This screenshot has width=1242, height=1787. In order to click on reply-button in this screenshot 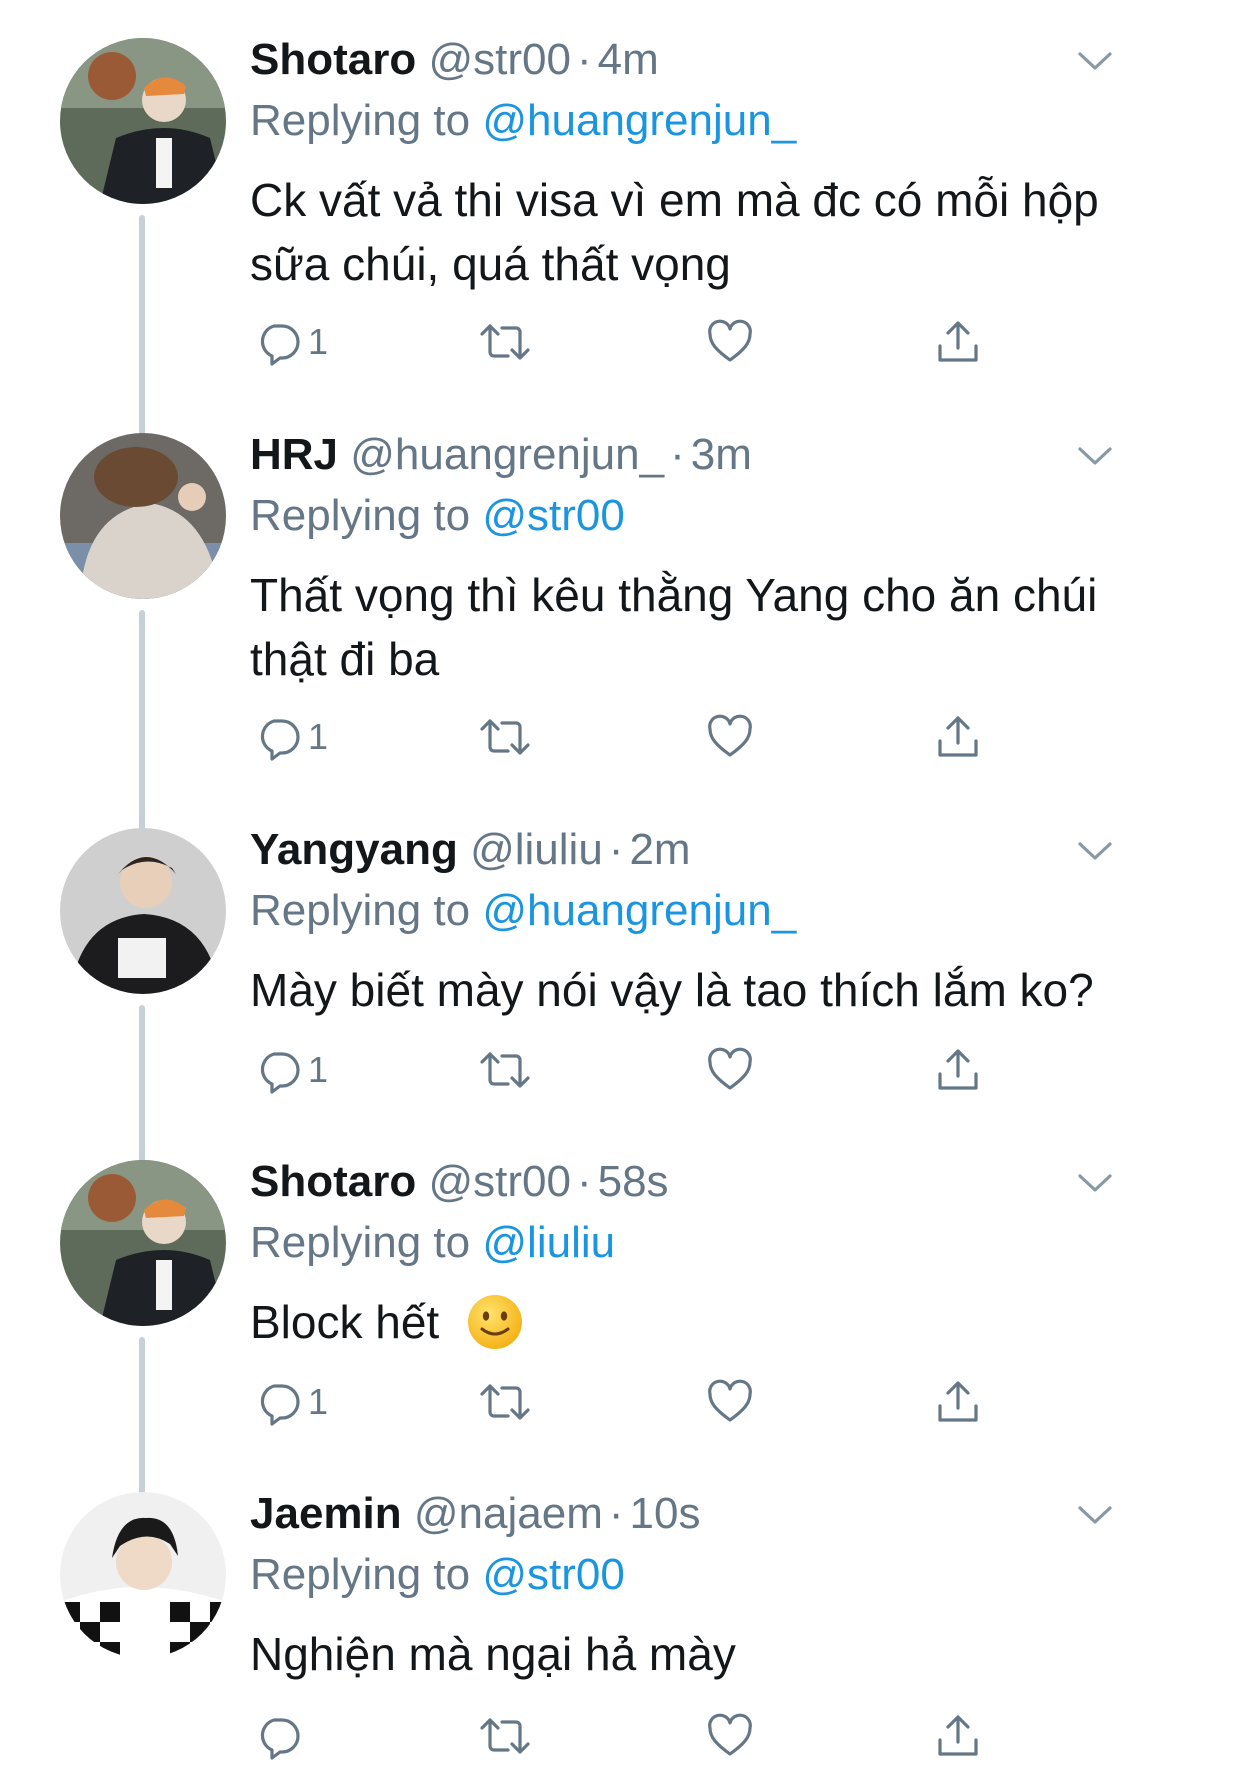, I will do `click(281, 1736)`.